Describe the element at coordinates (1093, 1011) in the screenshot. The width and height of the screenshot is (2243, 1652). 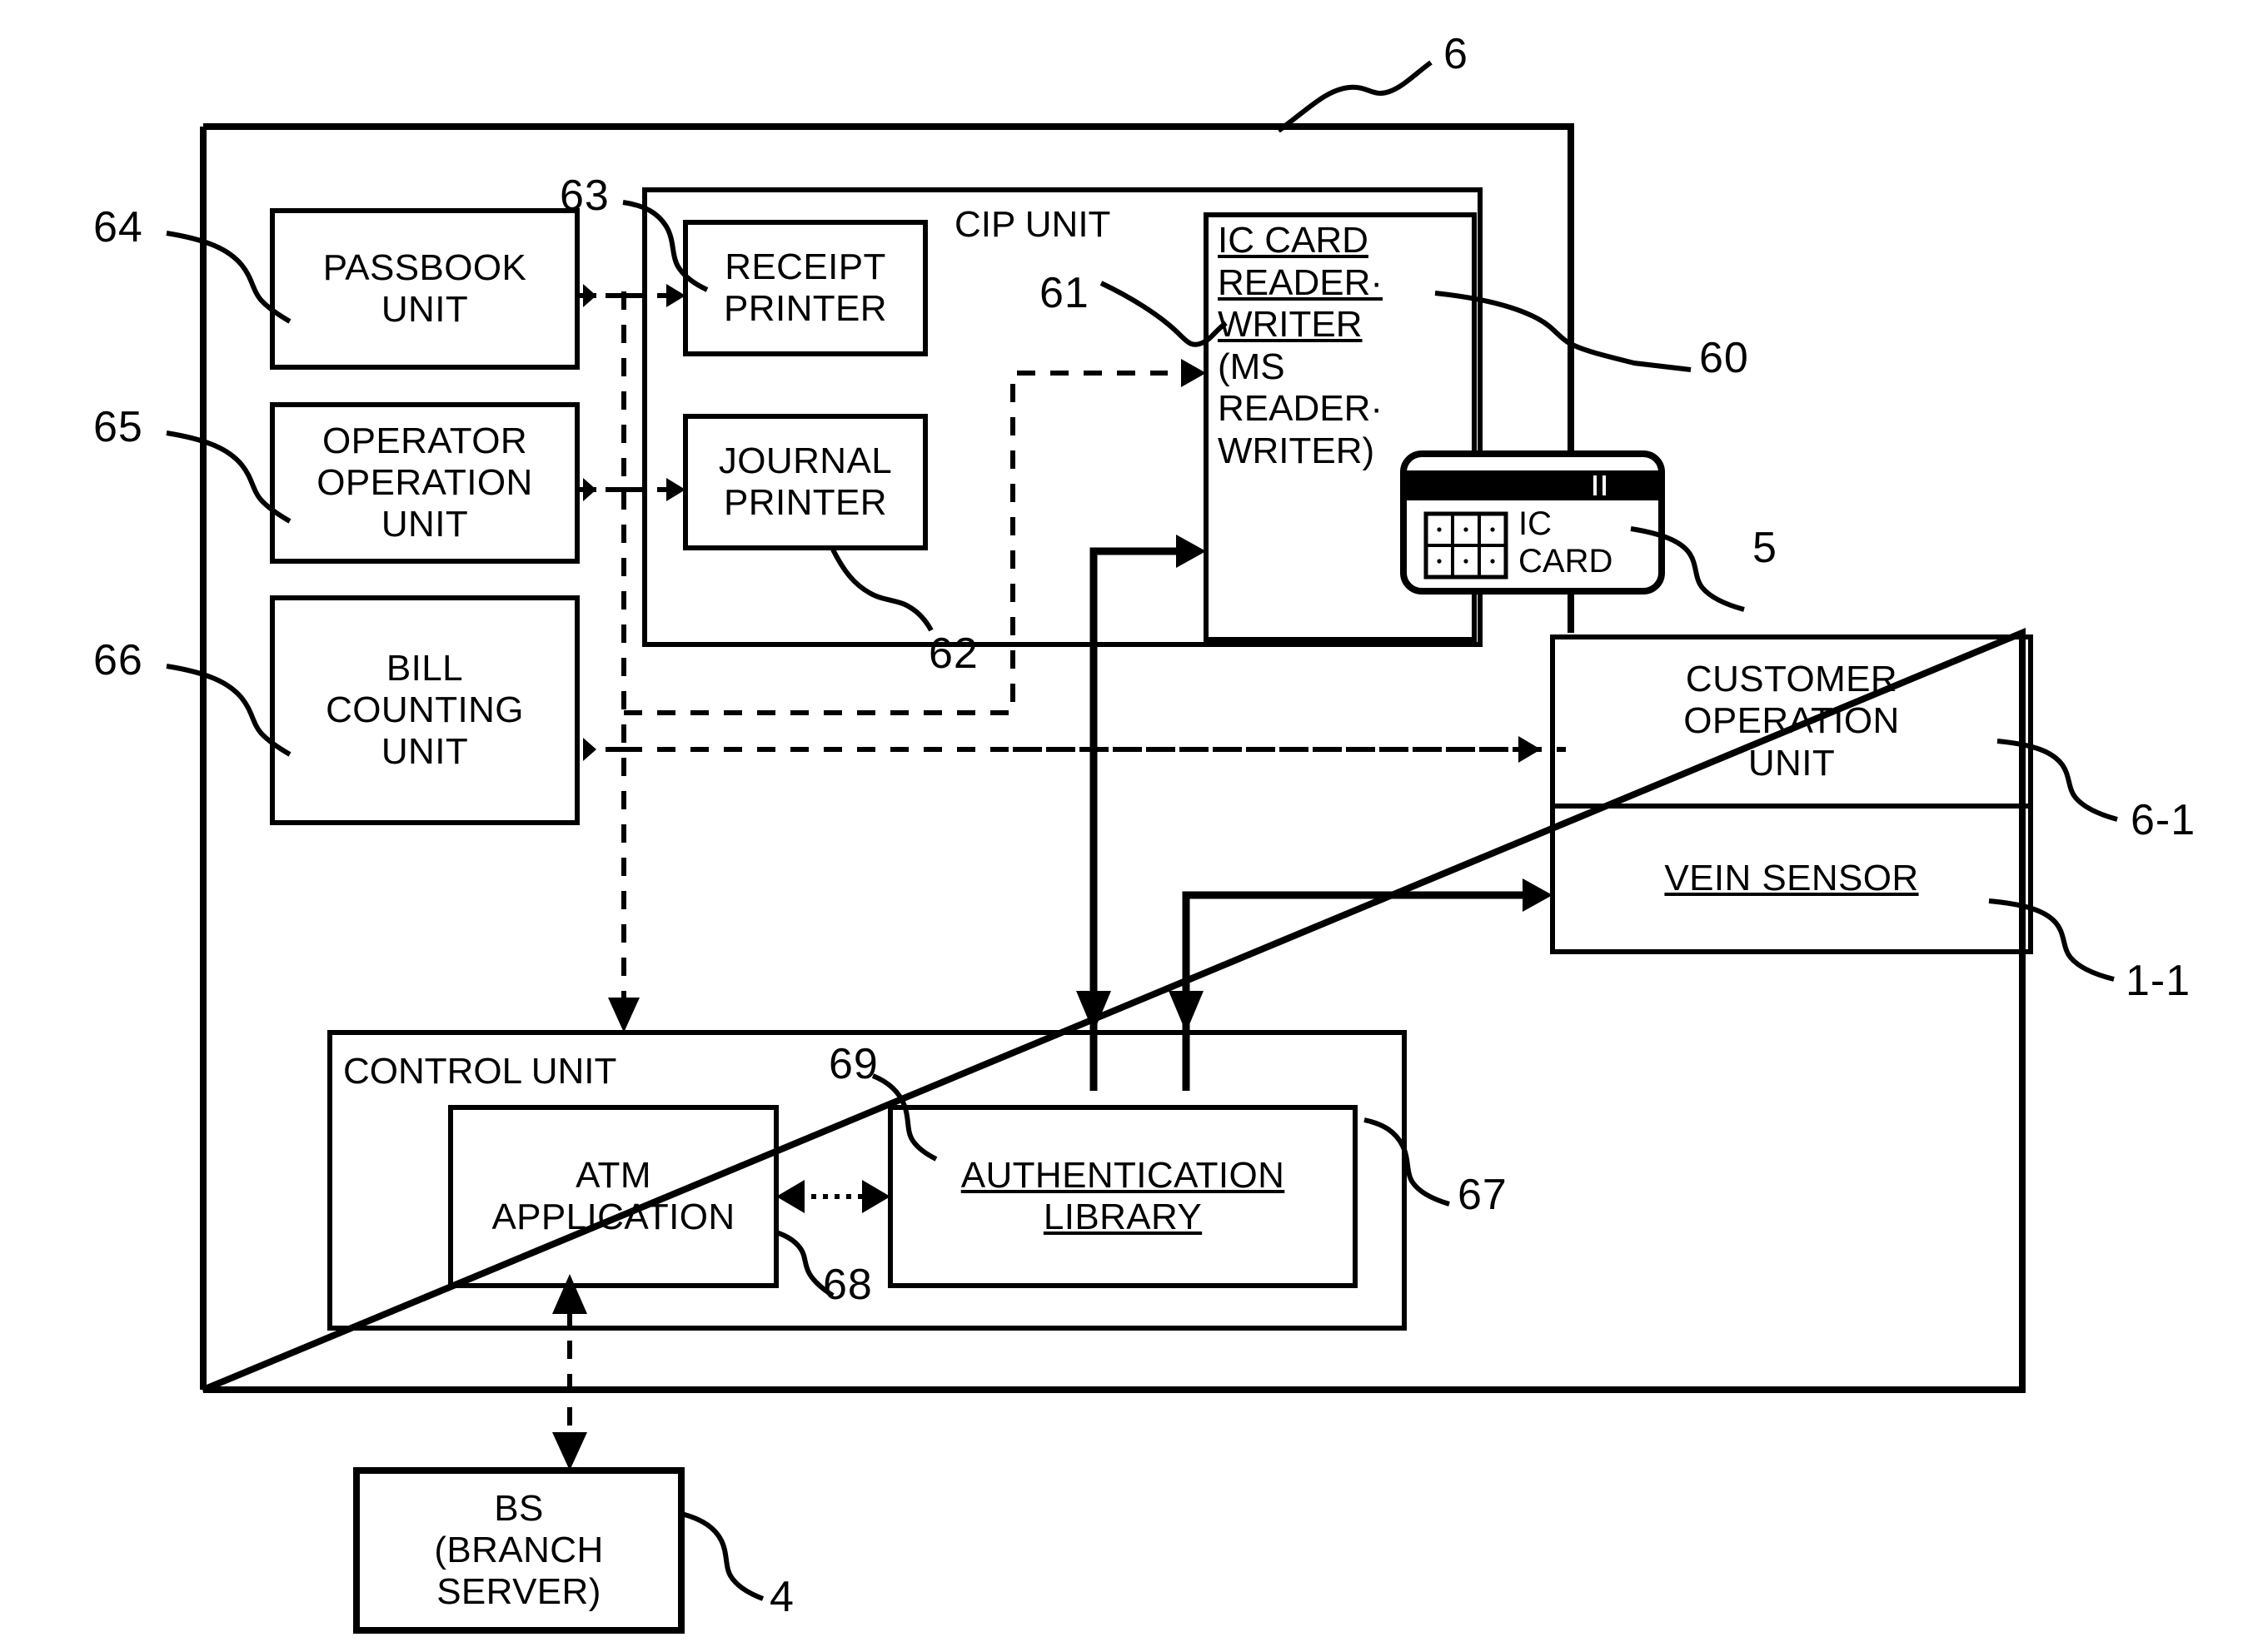
I see `arrowhead-auth-left` at that location.